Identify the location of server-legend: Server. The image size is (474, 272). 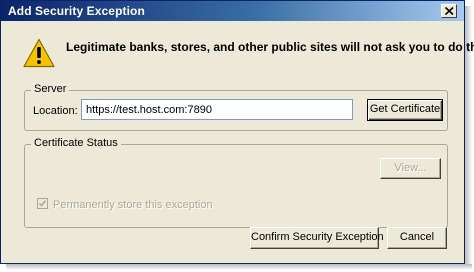
(50, 89).